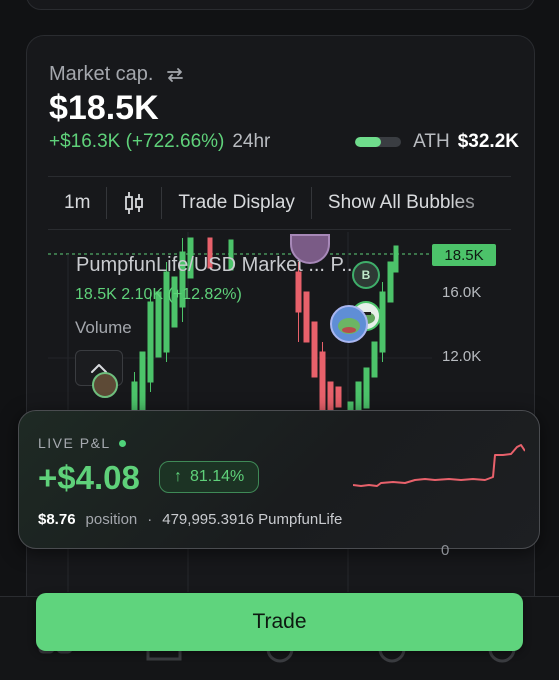  I want to click on ath-value: $32.2K, so click(488, 141).